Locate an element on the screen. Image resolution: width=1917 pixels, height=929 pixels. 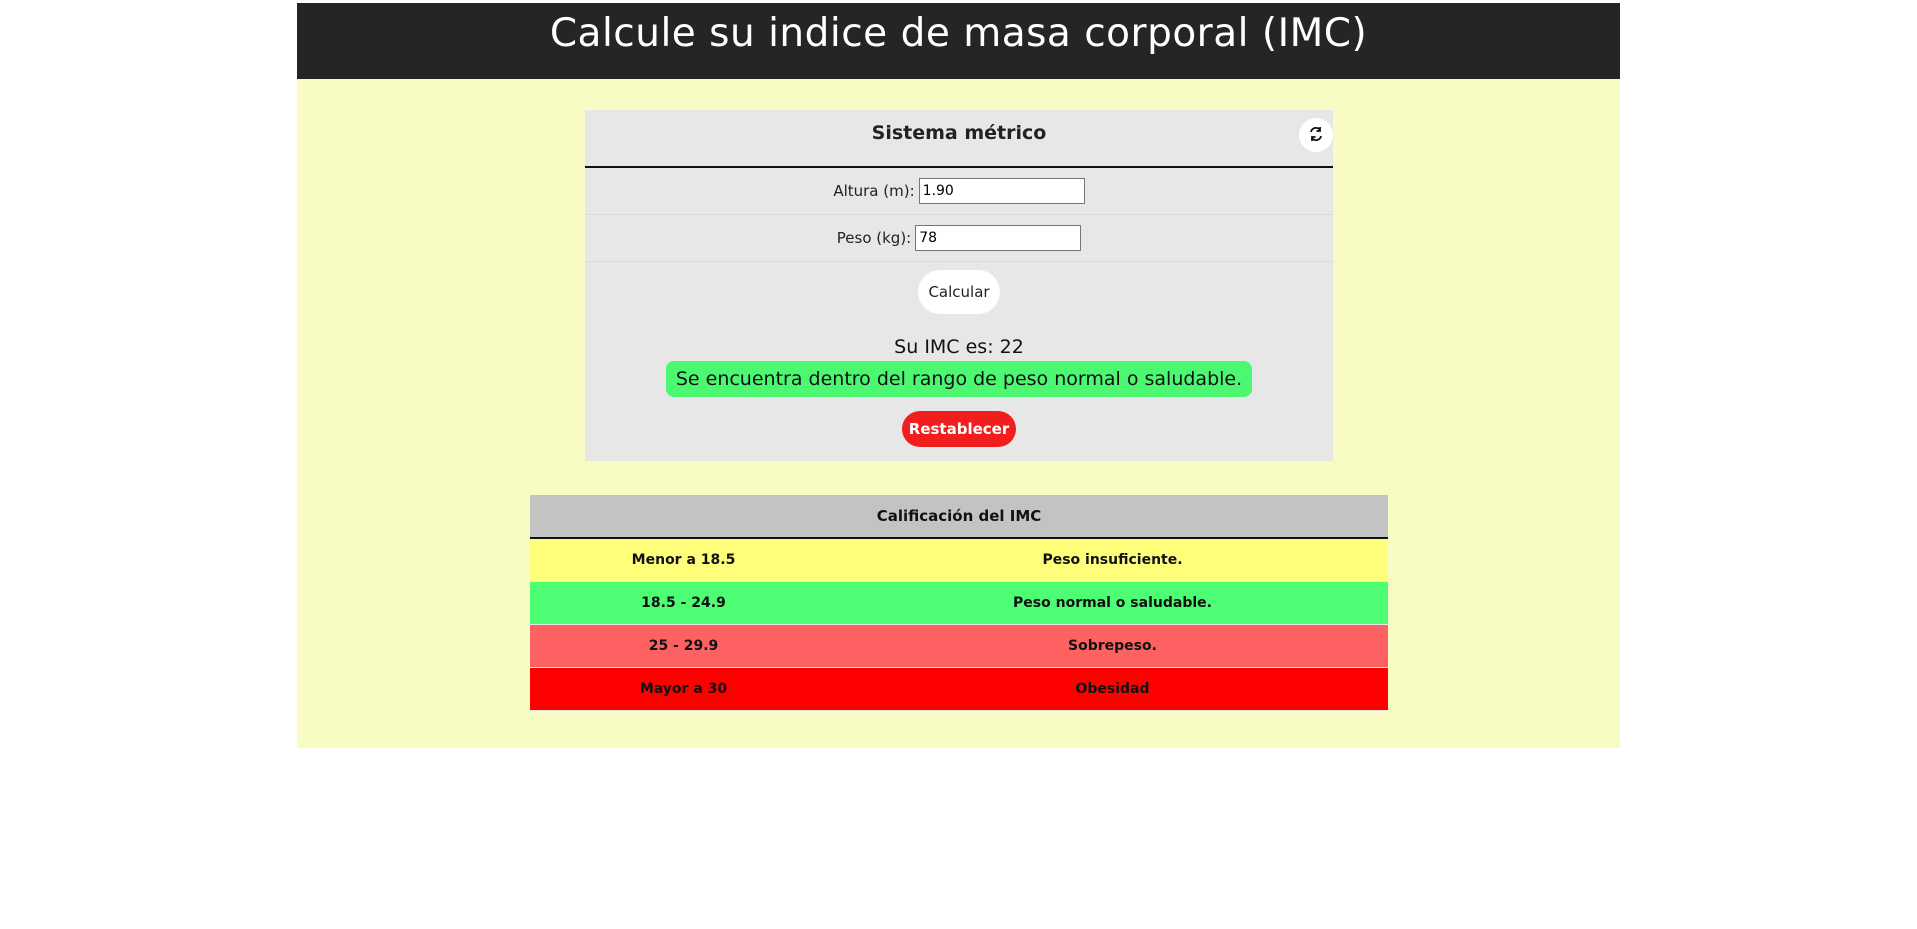
range-cell: Menor a 18.5 is located at coordinates (683, 560).